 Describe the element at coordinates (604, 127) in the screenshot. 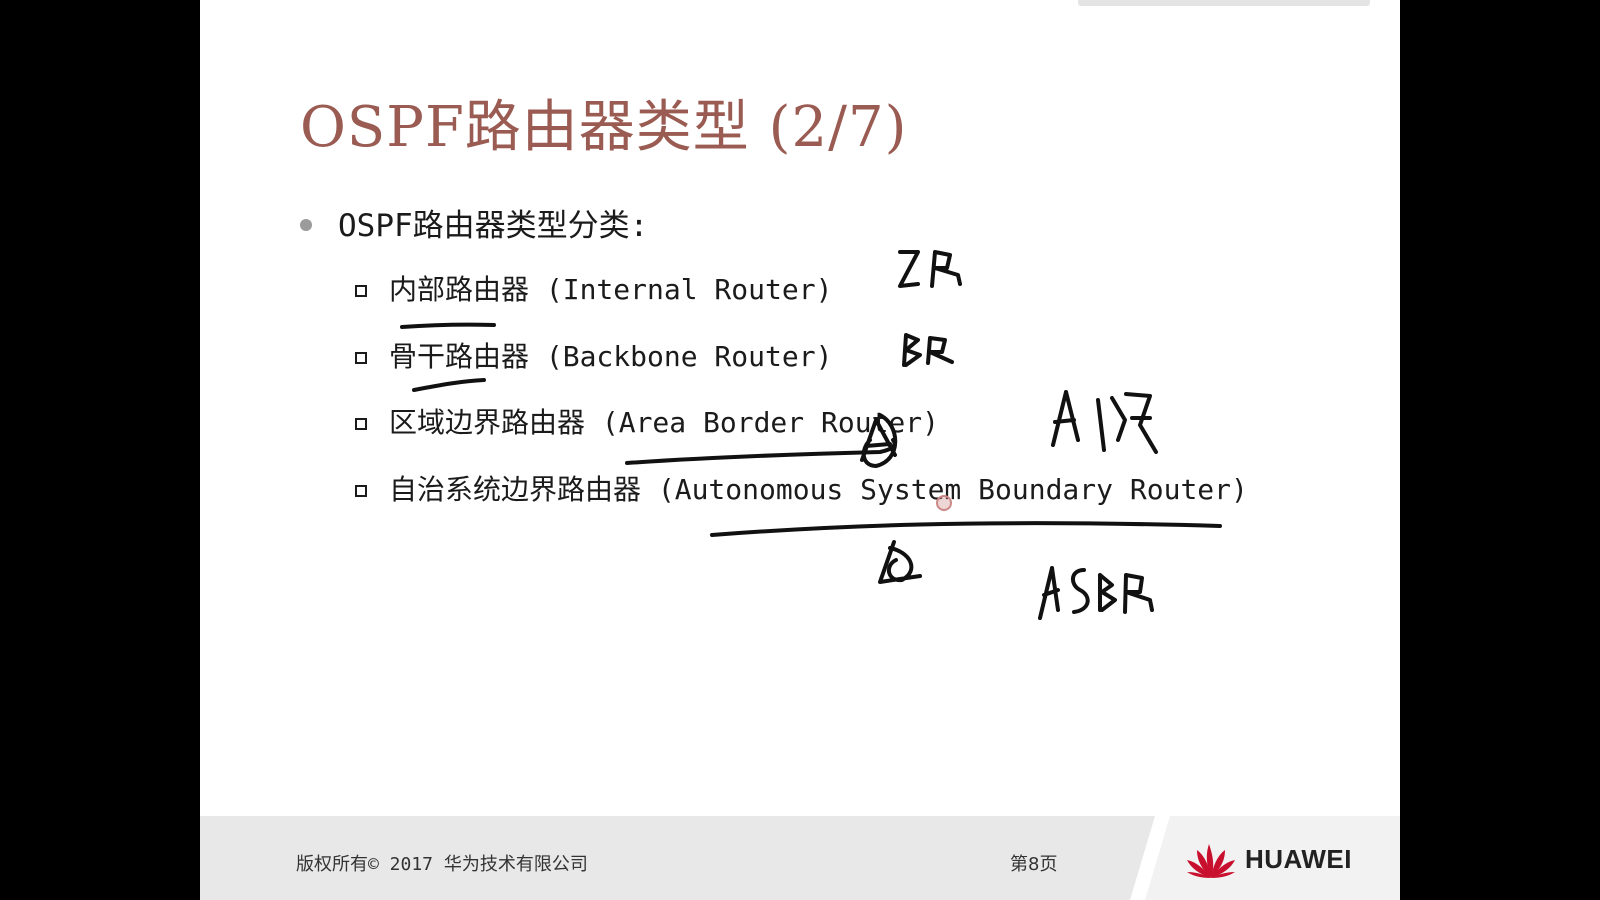

I see `slide-title: OSPF路由器类型 (2/7)` at that location.